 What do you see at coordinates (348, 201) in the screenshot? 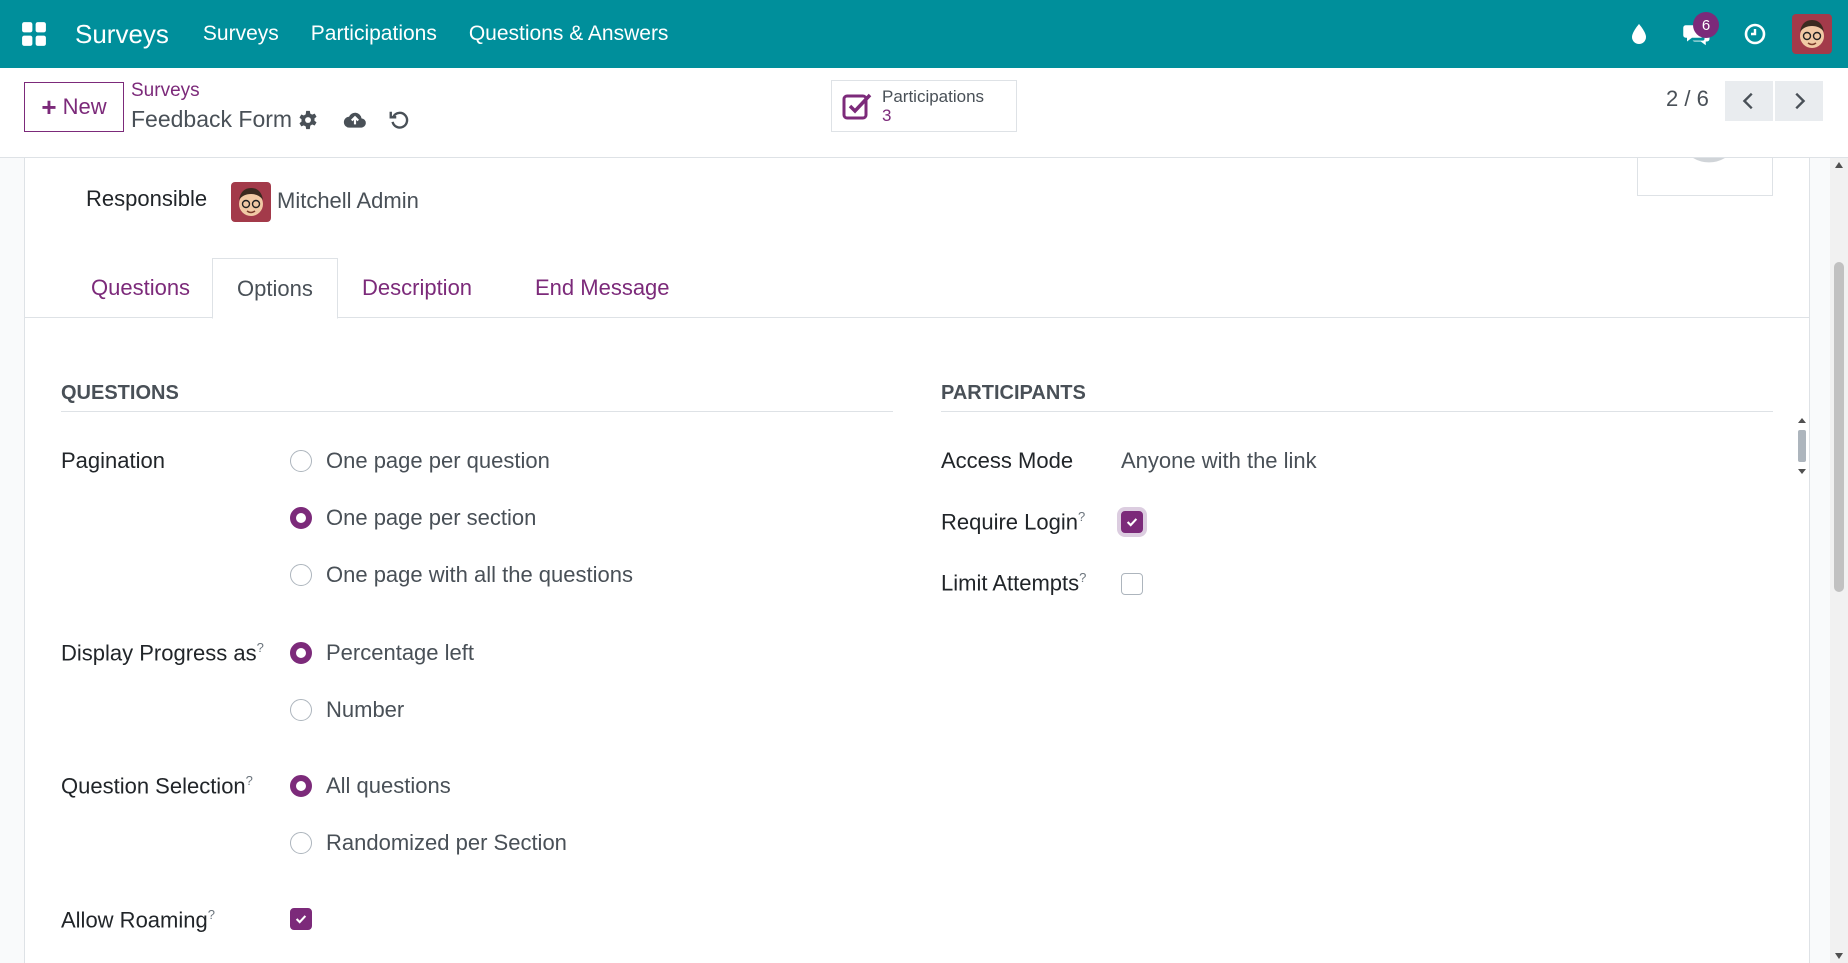
I see `responsible-name: Mitchell Admin` at bounding box center [348, 201].